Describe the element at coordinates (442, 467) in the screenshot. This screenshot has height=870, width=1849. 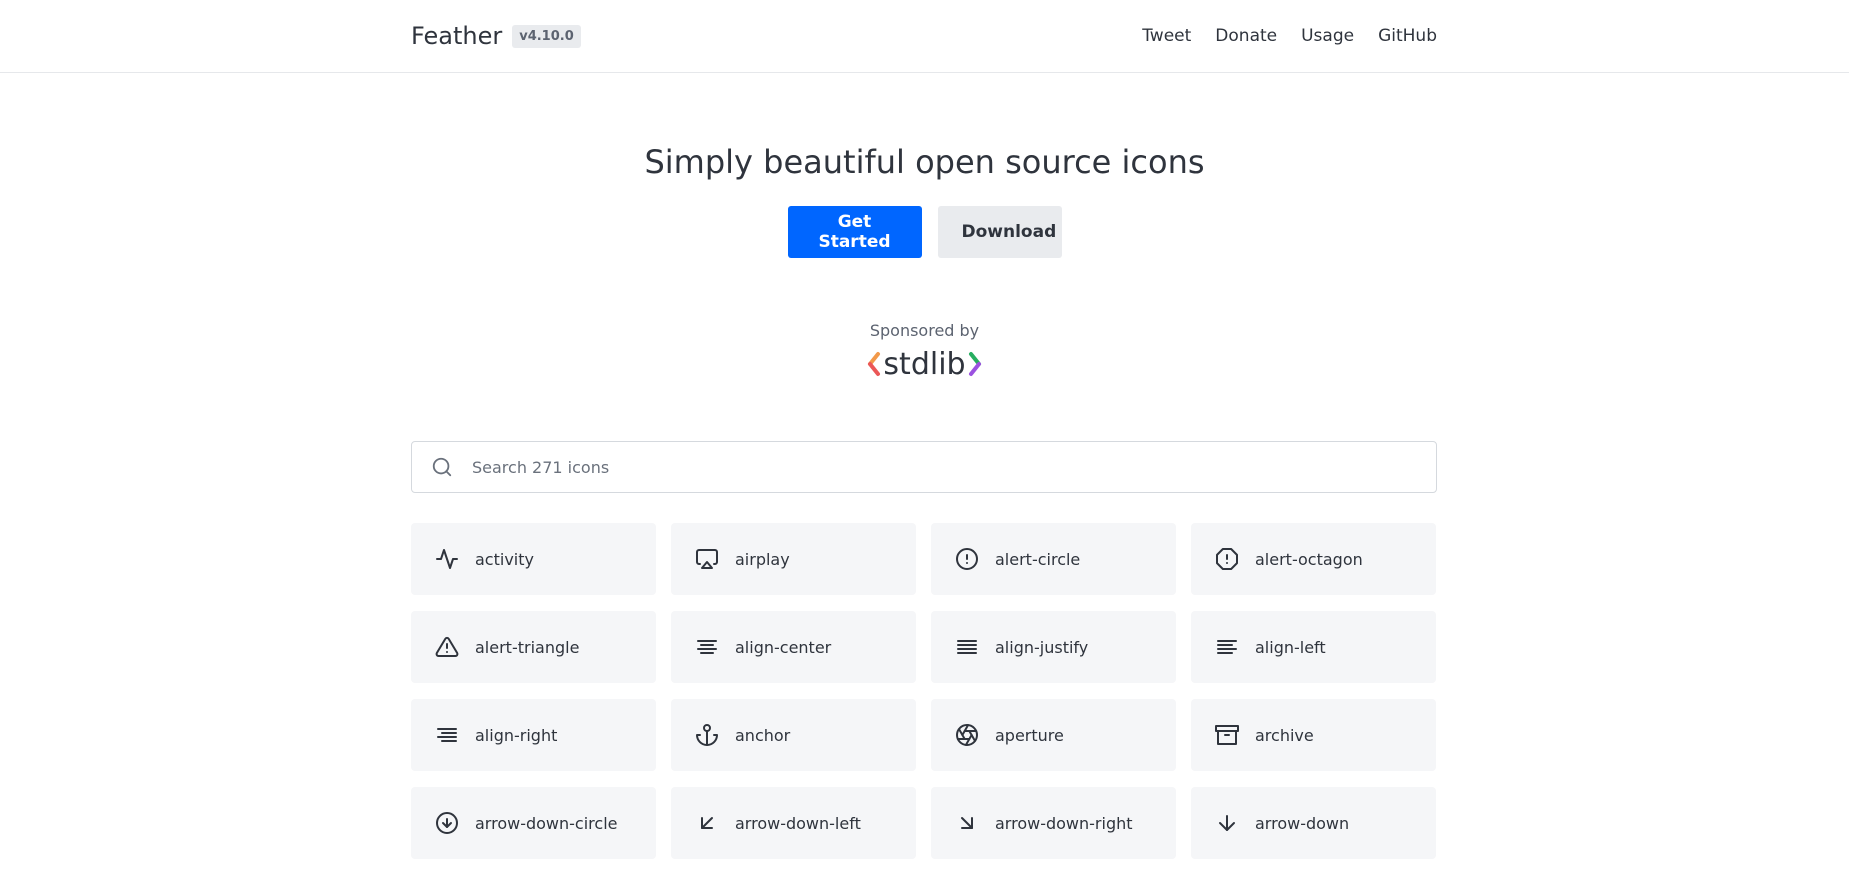
I see `search-icon` at that location.